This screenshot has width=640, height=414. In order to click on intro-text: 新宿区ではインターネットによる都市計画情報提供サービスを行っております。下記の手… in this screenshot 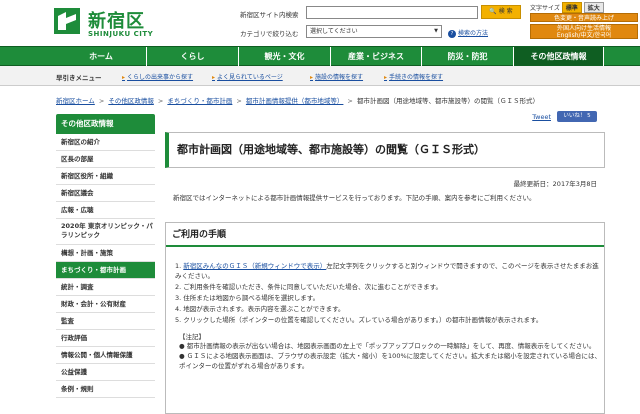, I will do `click(354, 198)`.